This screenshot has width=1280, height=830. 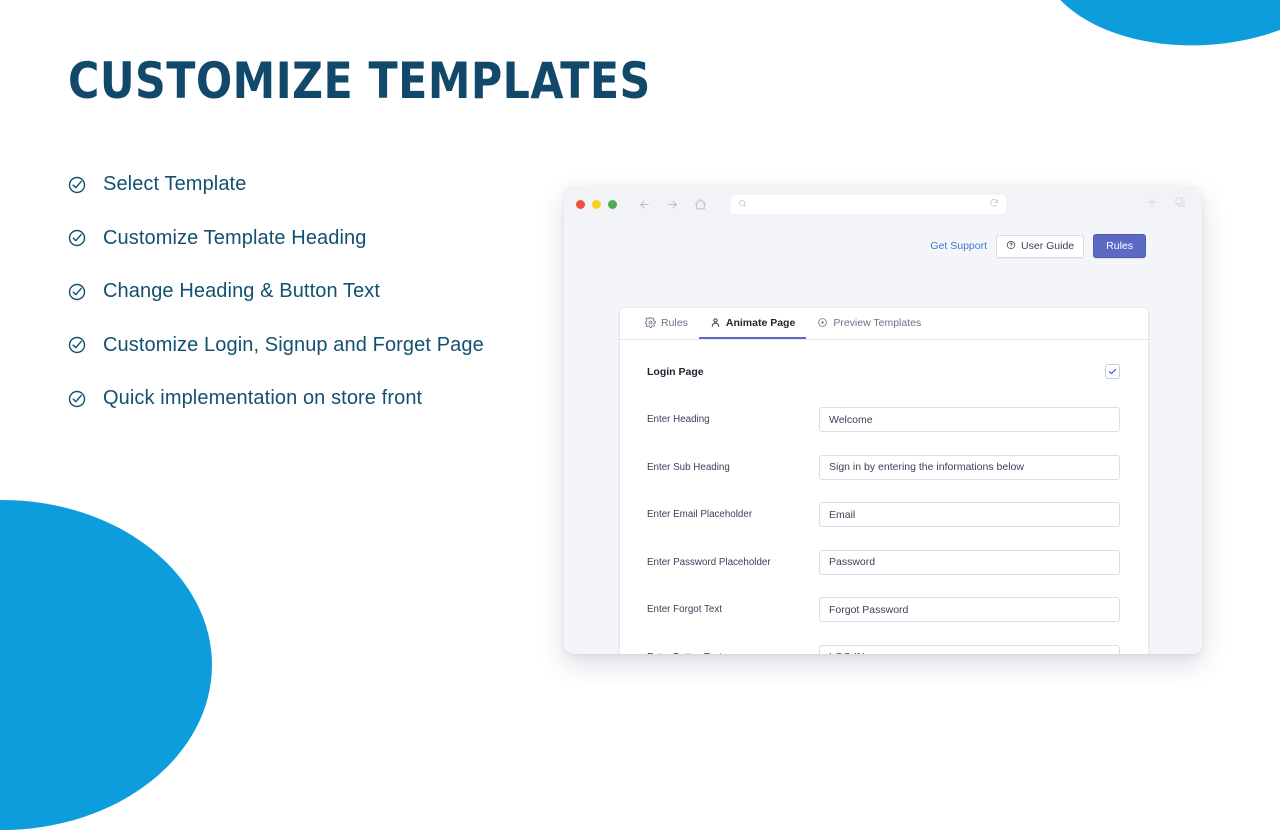 What do you see at coordinates (1152, 204) in the screenshot?
I see `plus-icon` at bounding box center [1152, 204].